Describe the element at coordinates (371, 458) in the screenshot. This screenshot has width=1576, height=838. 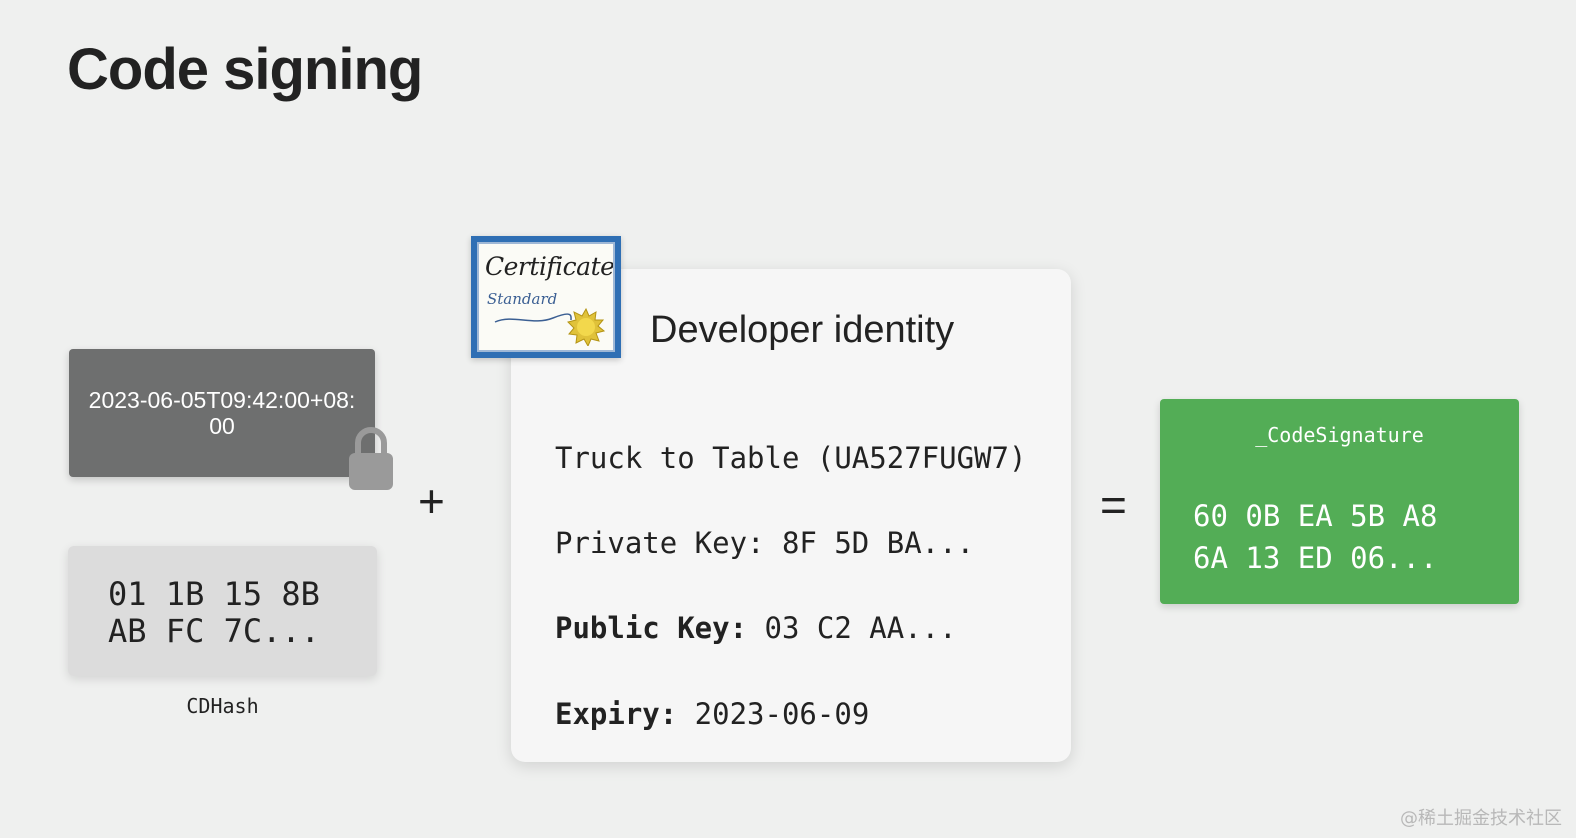
I see `lock-icon` at that location.